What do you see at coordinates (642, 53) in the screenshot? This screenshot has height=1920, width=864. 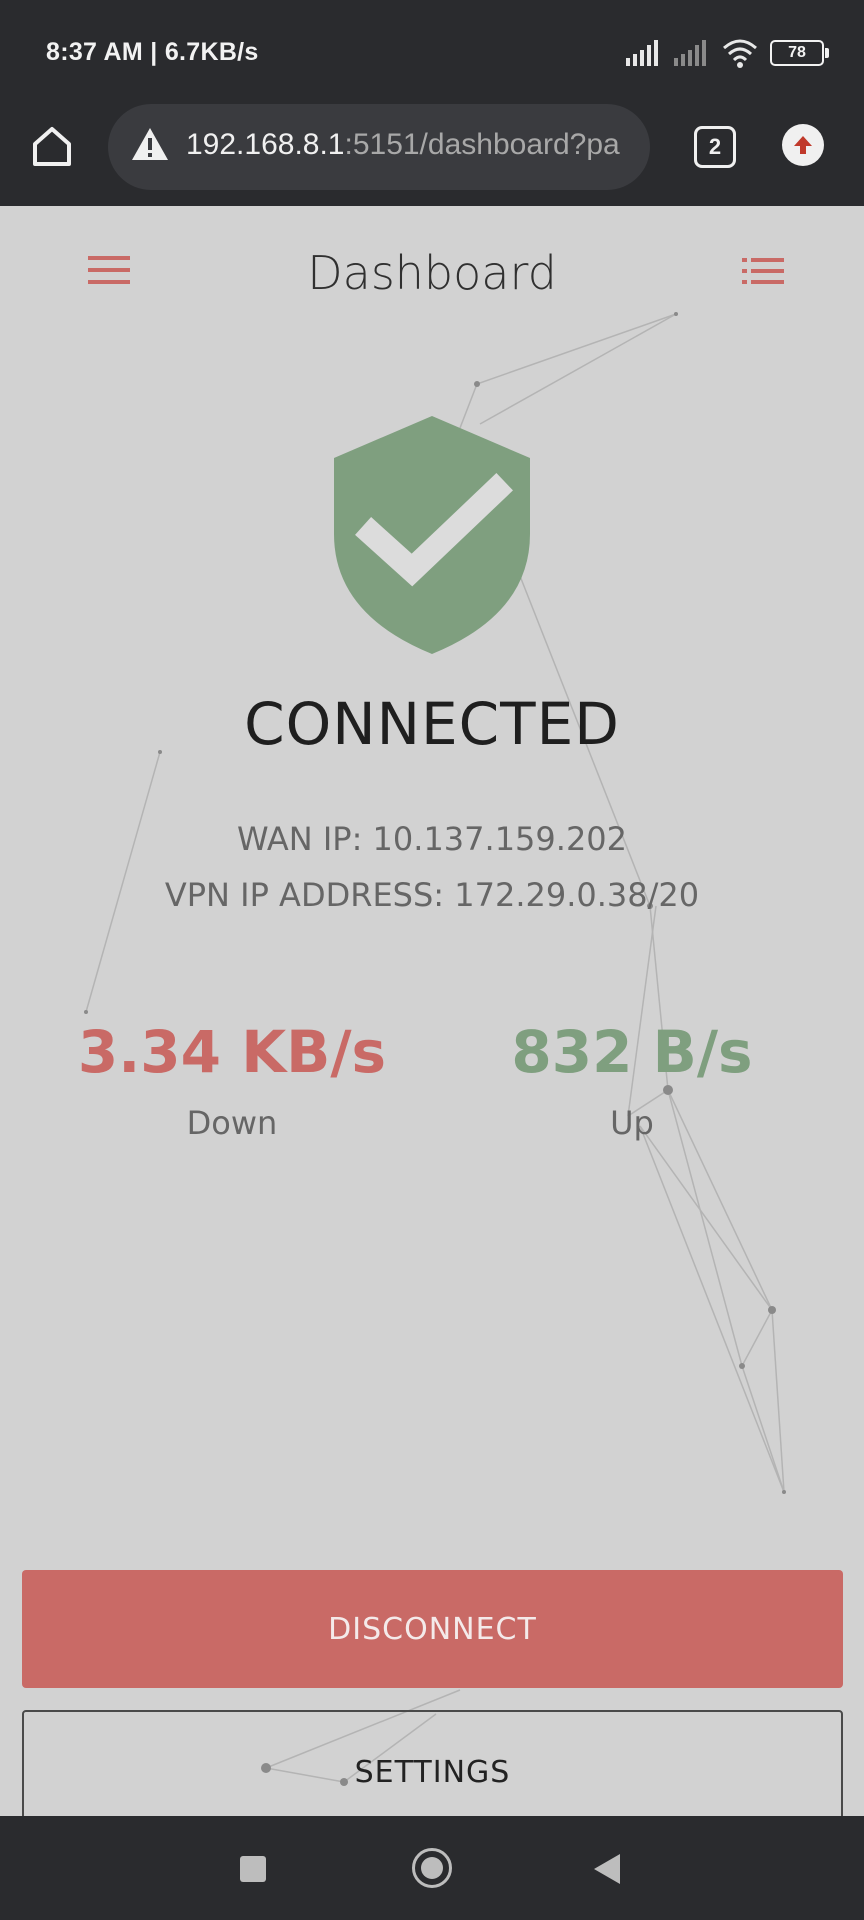 I see `signal-icon` at bounding box center [642, 53].